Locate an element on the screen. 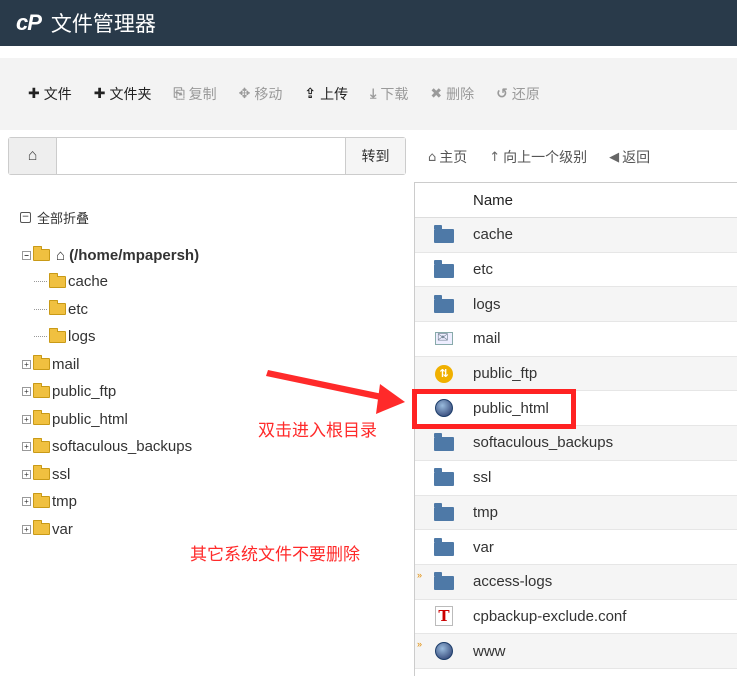 The image size is (737, 676). file-row: Tcpbackup-exclude.conf is located at coordinates (576, 617).